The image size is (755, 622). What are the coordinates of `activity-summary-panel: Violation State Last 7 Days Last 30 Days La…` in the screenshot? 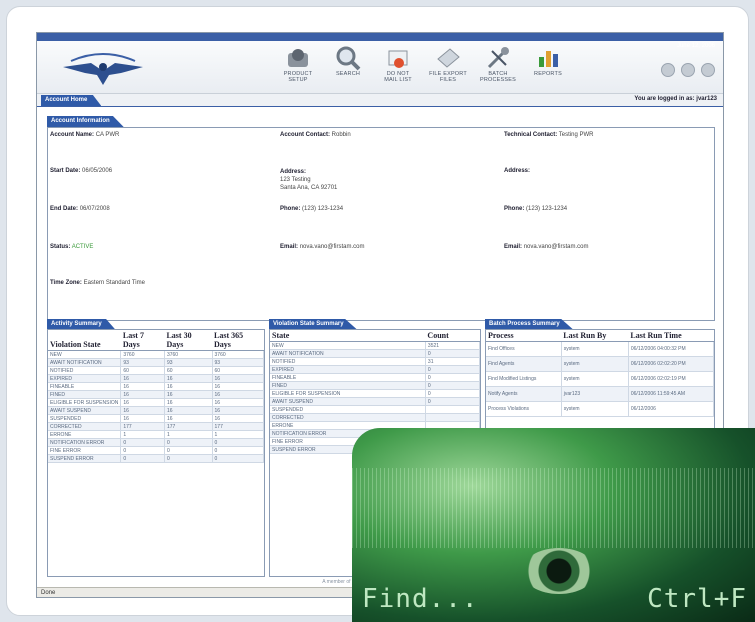 It's located at (156, 453).